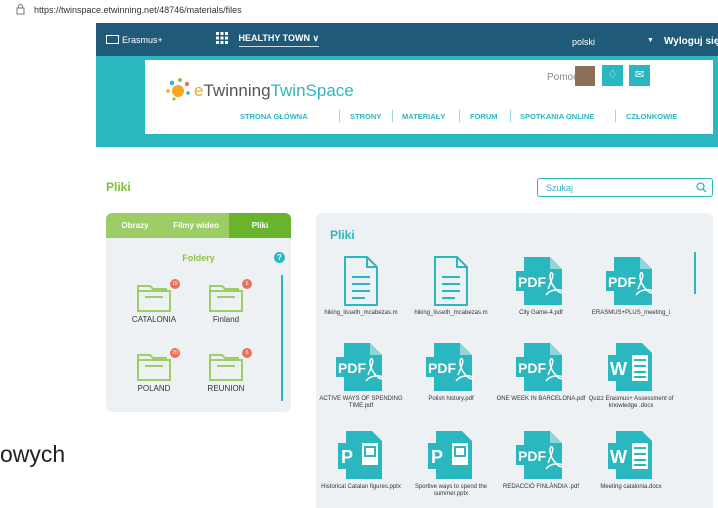 This screenshot has width=718, height=508. Describe the element at coordinates (198, 258) in the screenshot. I see `folders-title: Foldery` at that location.